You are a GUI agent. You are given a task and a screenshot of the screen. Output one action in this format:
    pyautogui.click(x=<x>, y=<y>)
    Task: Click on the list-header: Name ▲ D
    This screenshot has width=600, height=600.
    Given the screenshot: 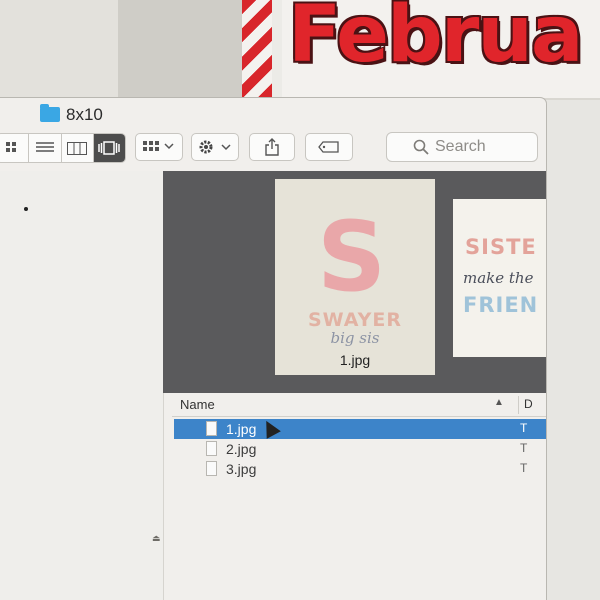 What is the action you would take?
    pyautogui.click(x=359, y=405)
    